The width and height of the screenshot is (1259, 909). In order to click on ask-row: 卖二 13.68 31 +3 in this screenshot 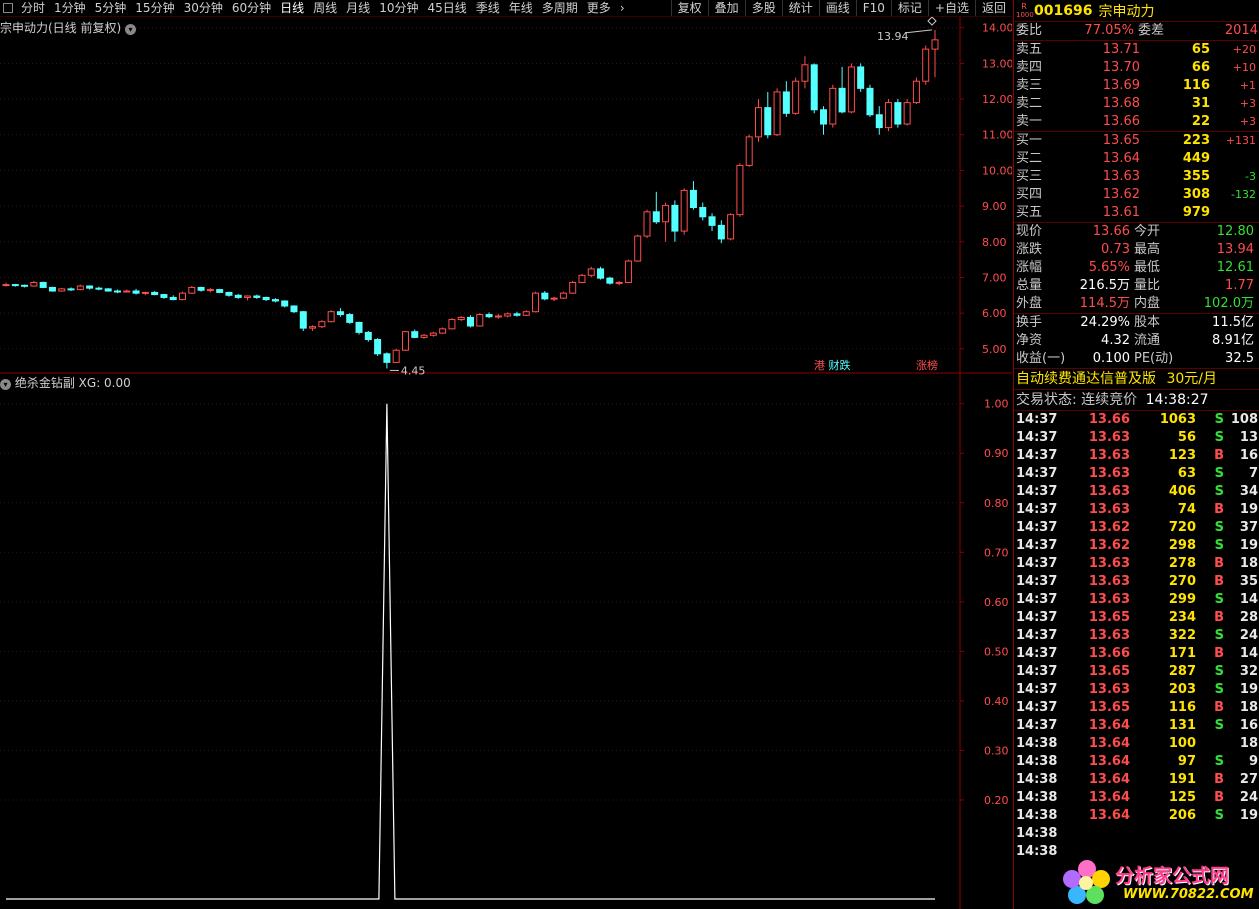, I will do `click(1136, 104)`.